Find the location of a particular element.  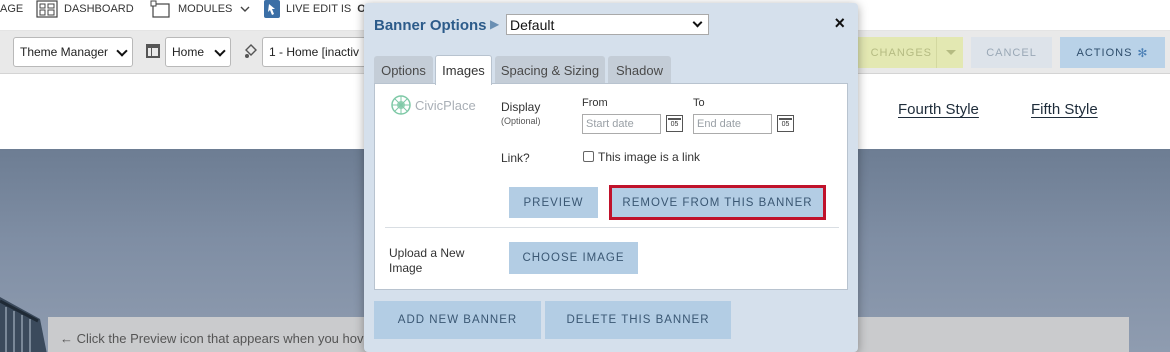

actions-button: ACTIONS ✻ is located at coordinates (1112, 52).